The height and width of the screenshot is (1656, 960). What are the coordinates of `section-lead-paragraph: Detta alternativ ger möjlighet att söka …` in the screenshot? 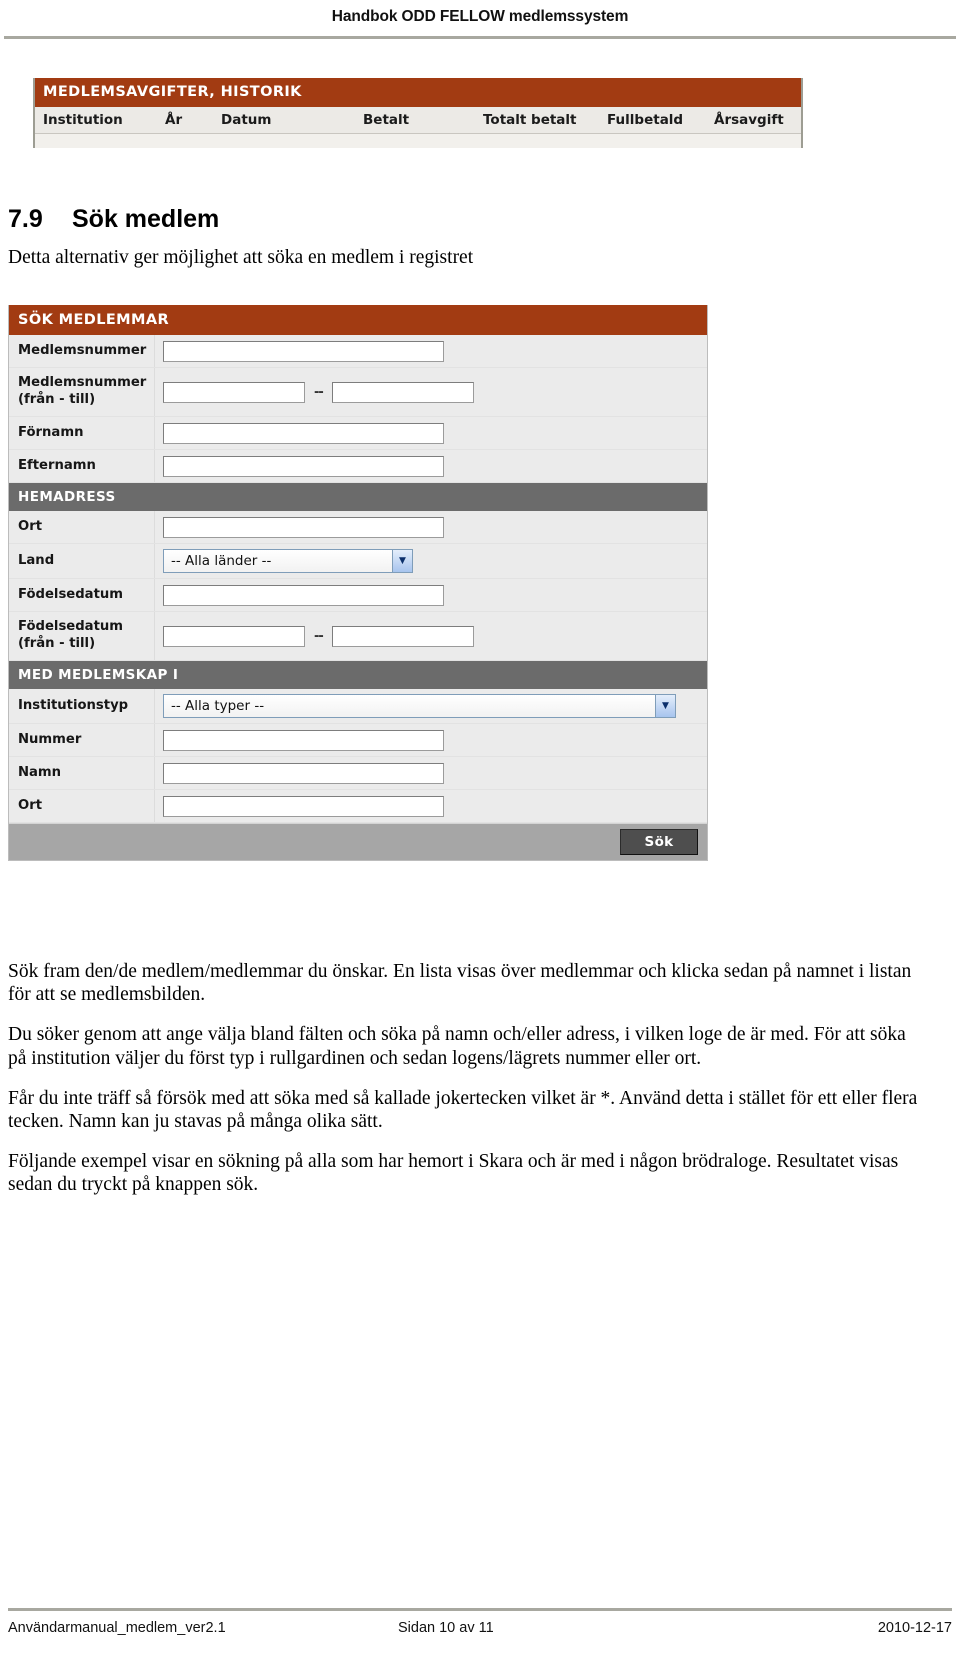 It's located at (241, 257).